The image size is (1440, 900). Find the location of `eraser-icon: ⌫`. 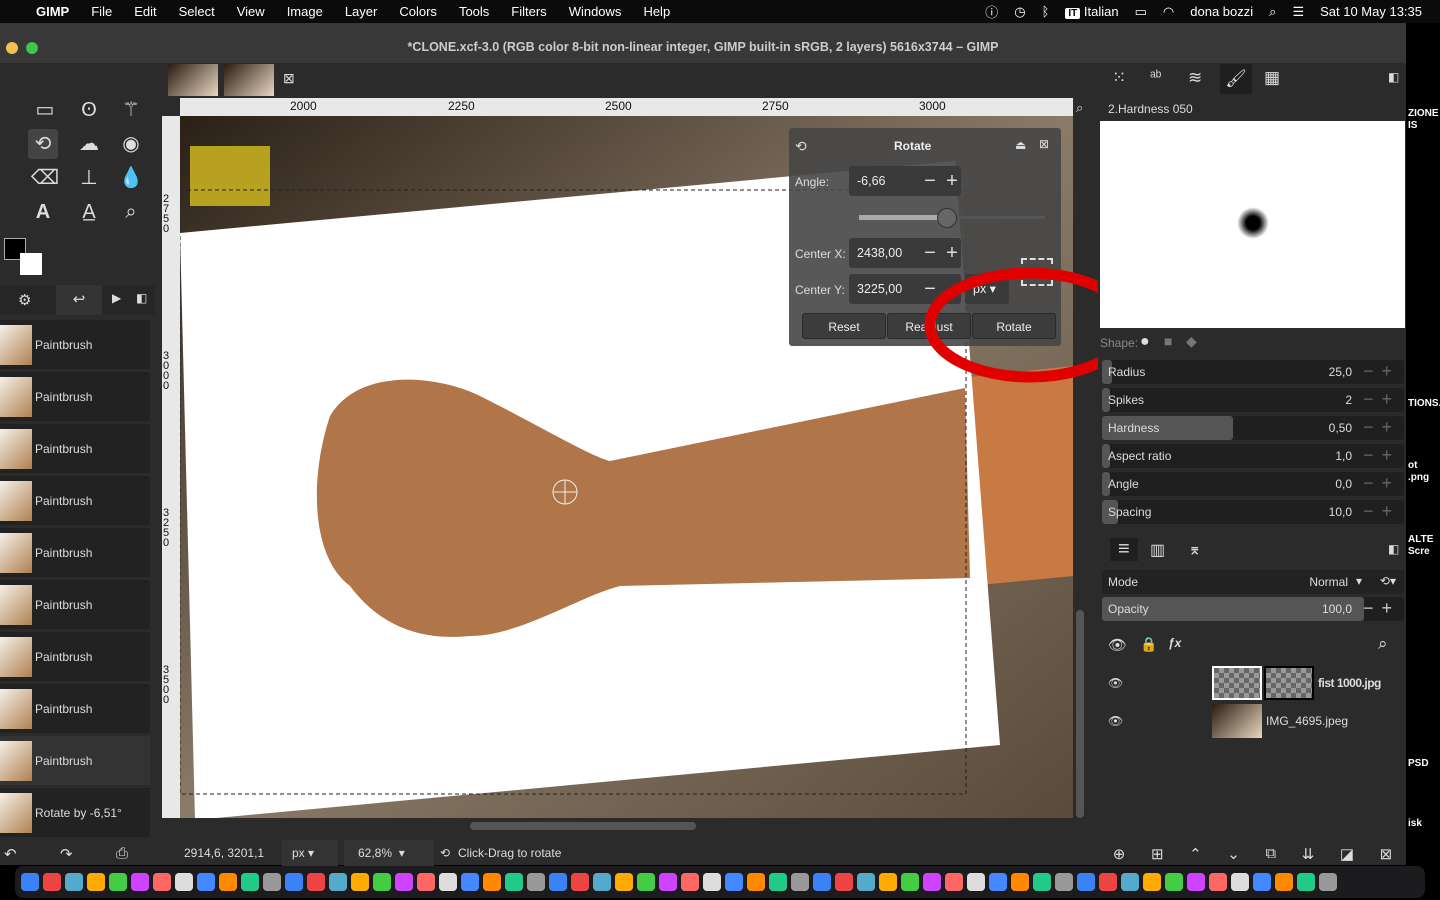

eraser-icon: ⌫ is located at coordinates (45, 178).